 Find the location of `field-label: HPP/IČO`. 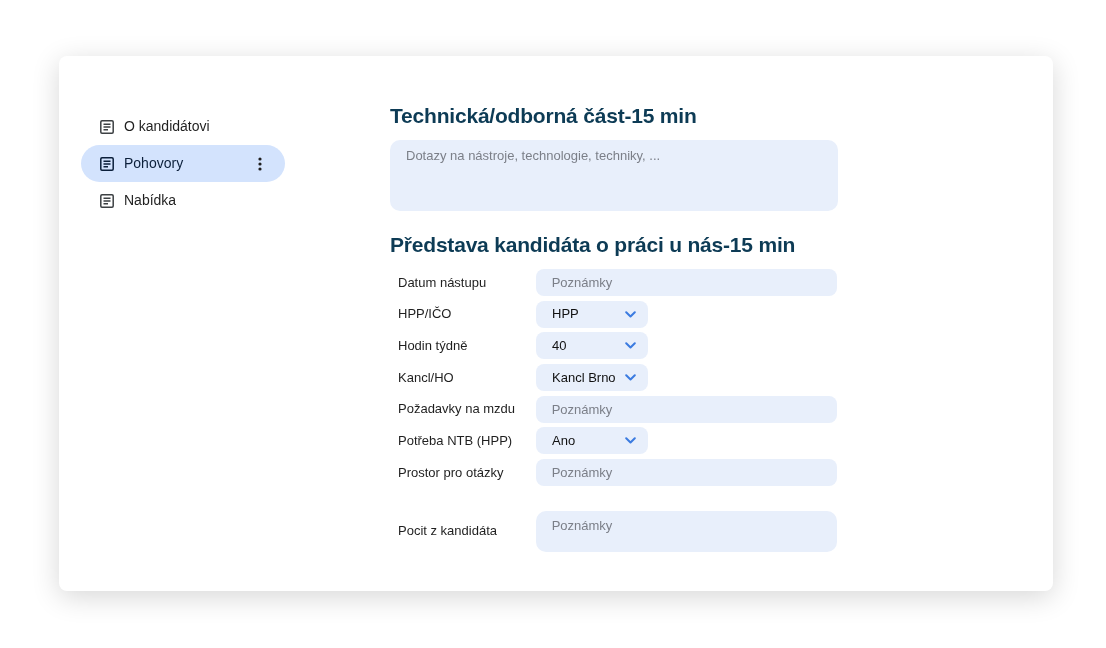

field-label: HPP/IČO is located at coordinates (425, 314).